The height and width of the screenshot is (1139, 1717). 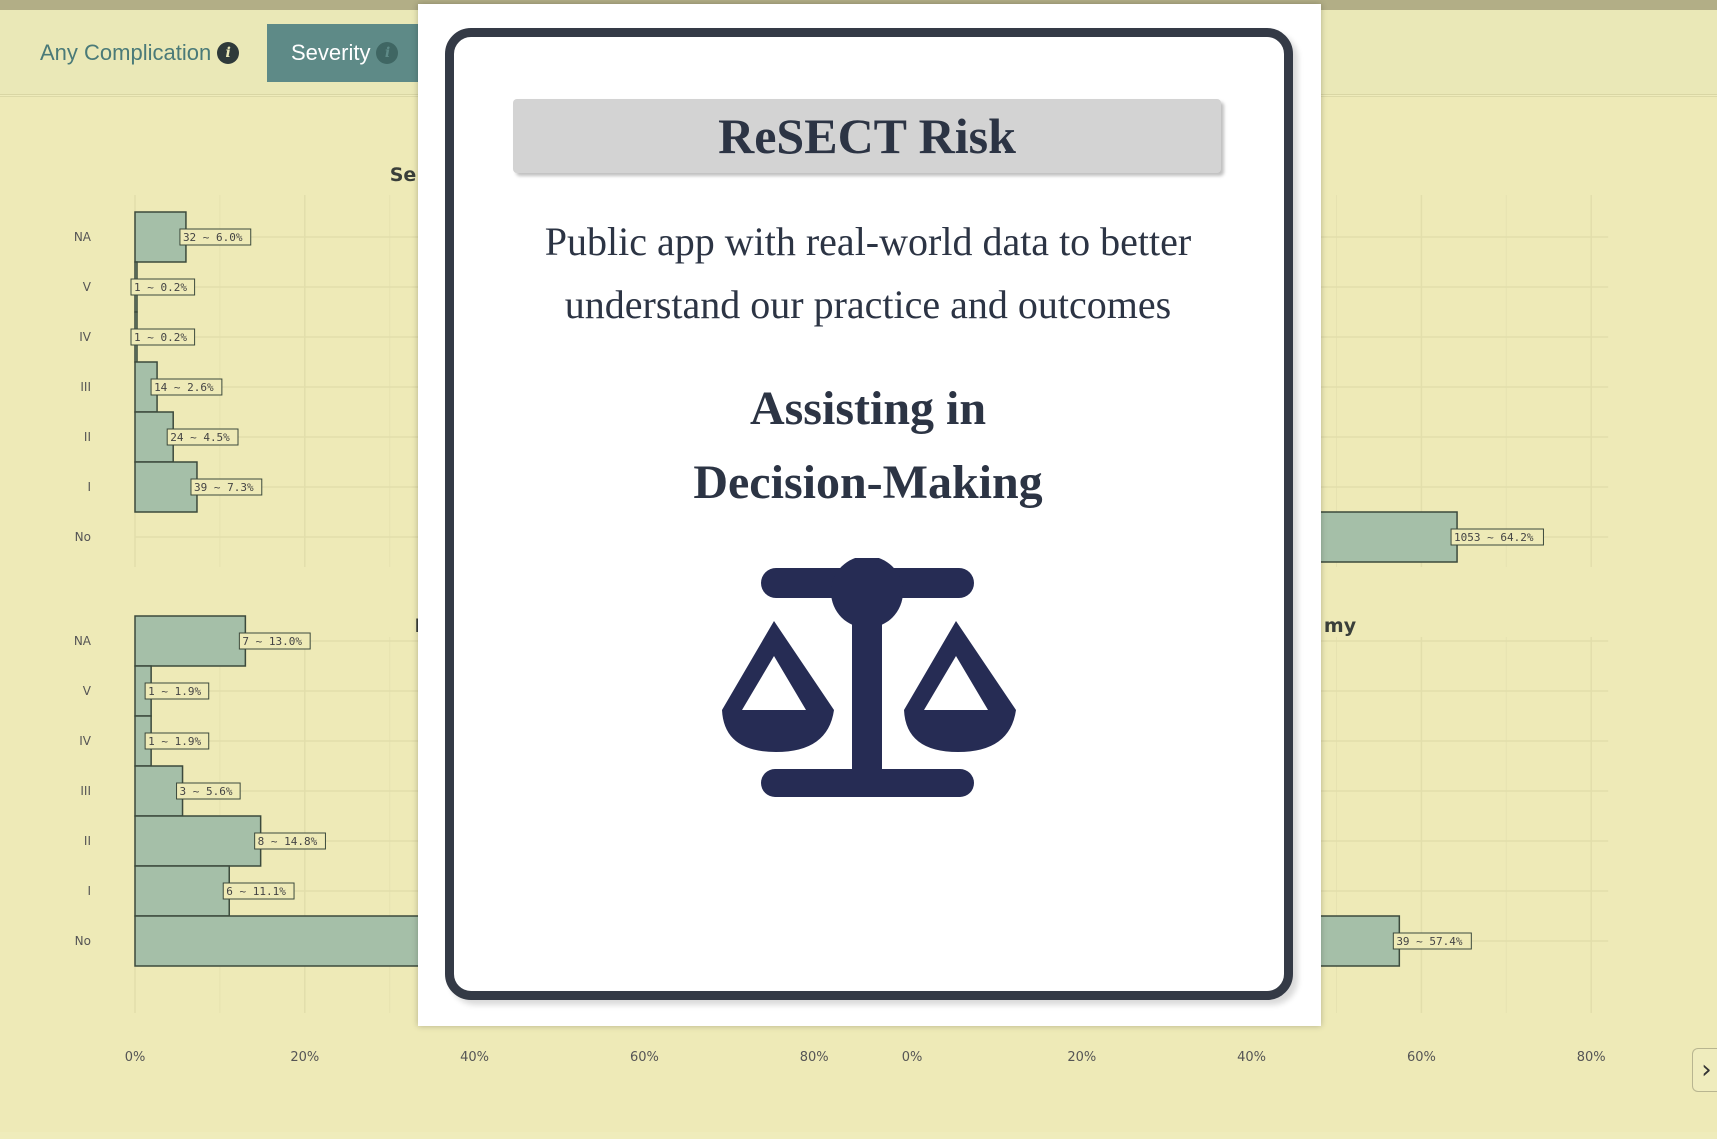 What do you see at coordinates (868, 304) in the screenshot?
I see `modal-subtitle-line: understand our practice and outcomes` at bounding box center [868, 304].